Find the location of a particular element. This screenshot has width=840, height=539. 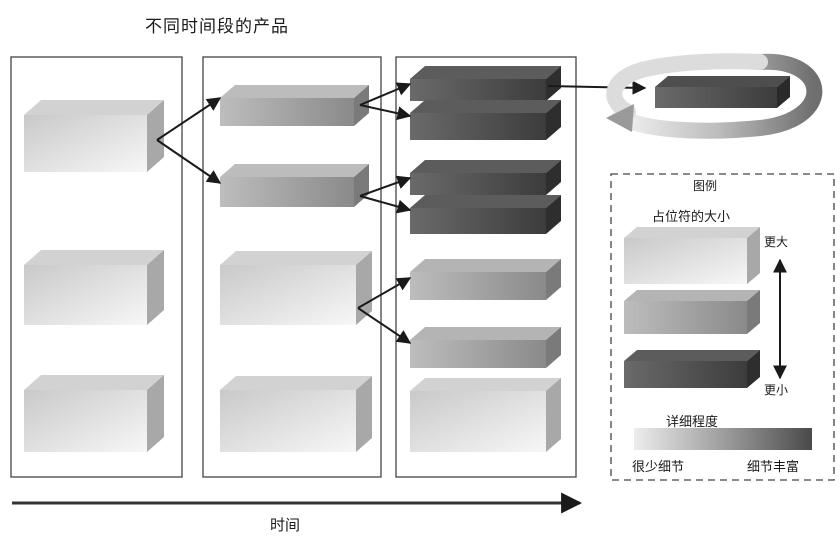

legend-block-small is located at coordinates (692, 369).